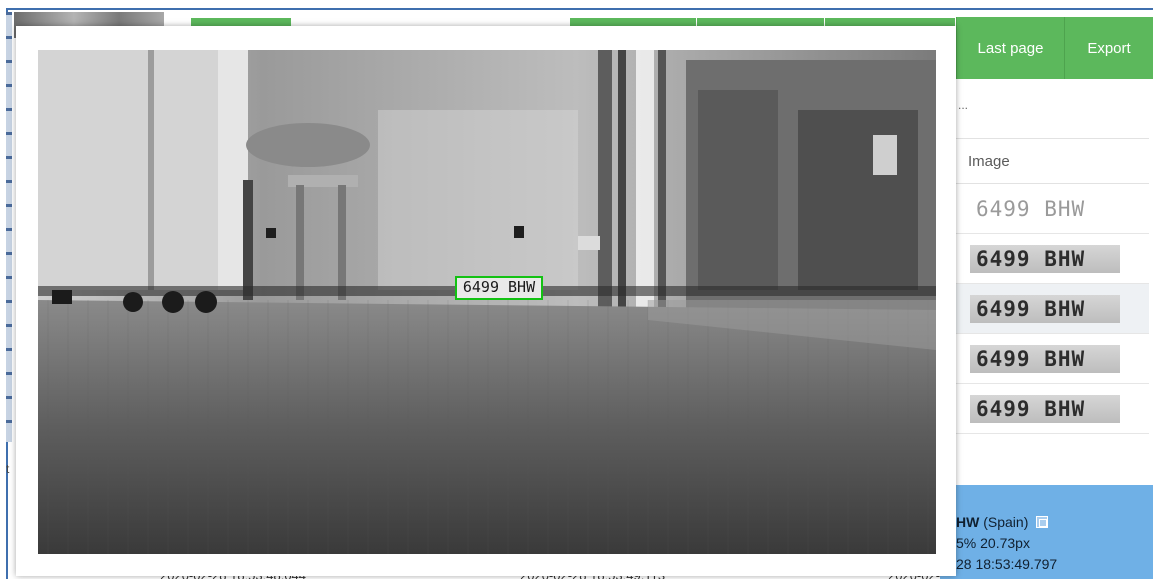 This screenshot has width=1153, height=579. What do you see at coordinates (9, 227) in the screenshot?
I see `left-filmstrip` at bounding box center [9, 227].